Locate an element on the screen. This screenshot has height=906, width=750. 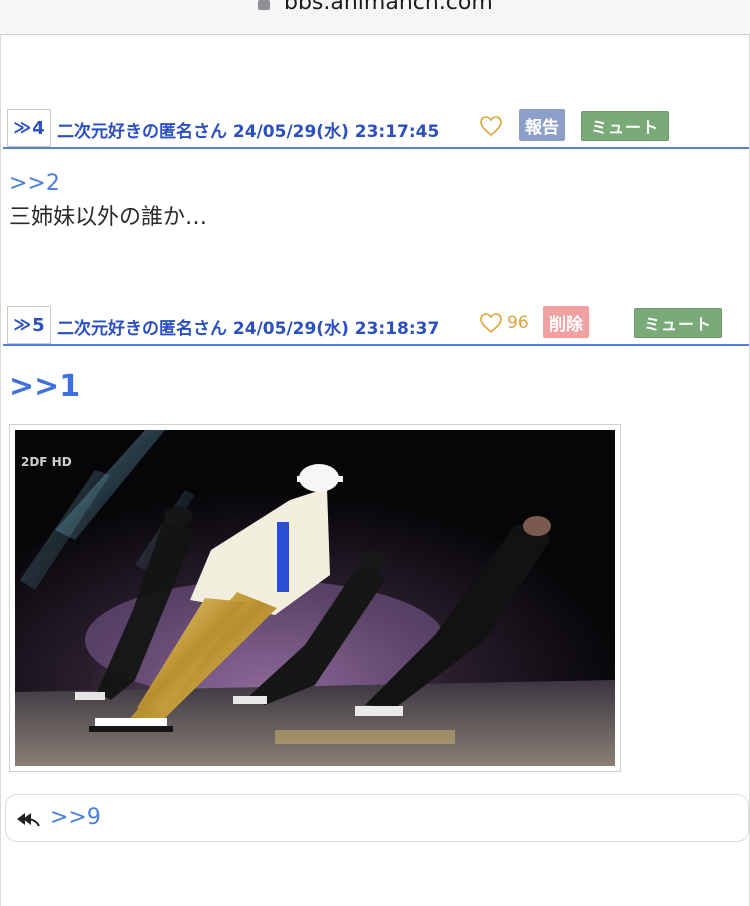
quote-link: >>1 is located at coordinates (44, 386).